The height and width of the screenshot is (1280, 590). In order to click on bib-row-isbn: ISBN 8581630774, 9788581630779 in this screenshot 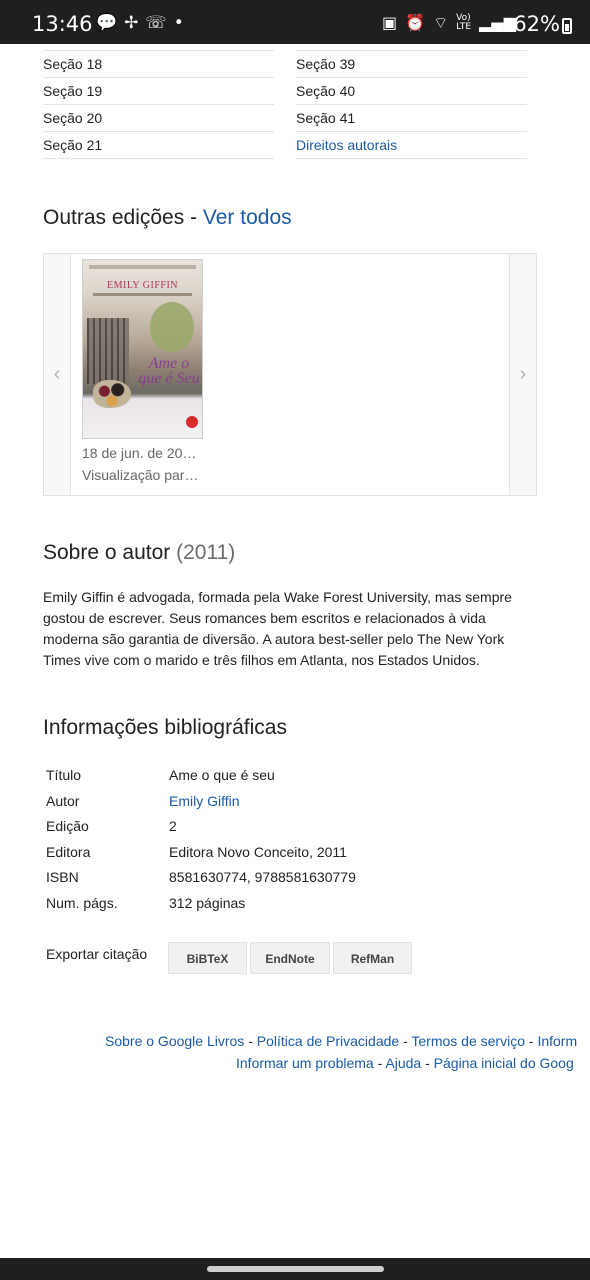, I will do `click(201, 878)`.